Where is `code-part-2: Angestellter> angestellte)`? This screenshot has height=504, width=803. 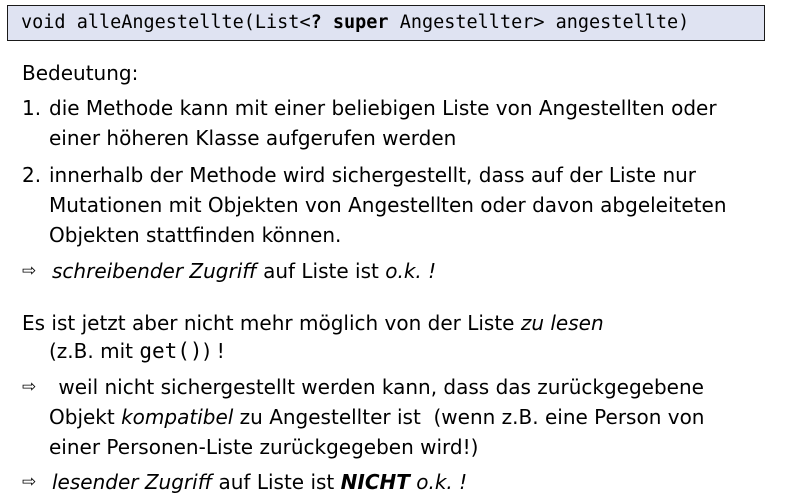
code-part-2: Angestellter> angestellte) is located at coordinates (539, 22).